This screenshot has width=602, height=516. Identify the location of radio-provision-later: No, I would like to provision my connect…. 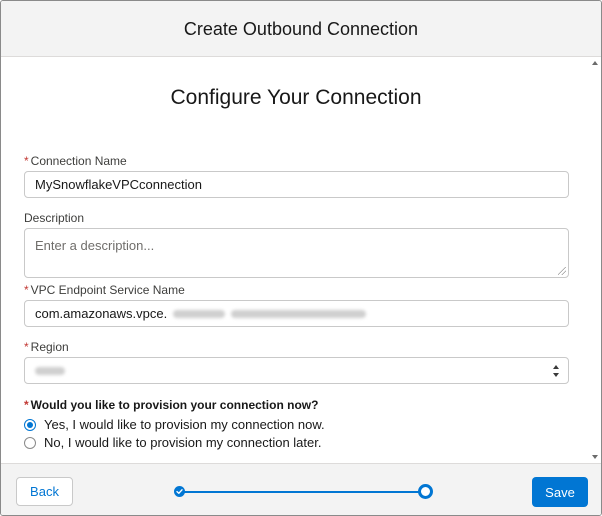
(172, 442).